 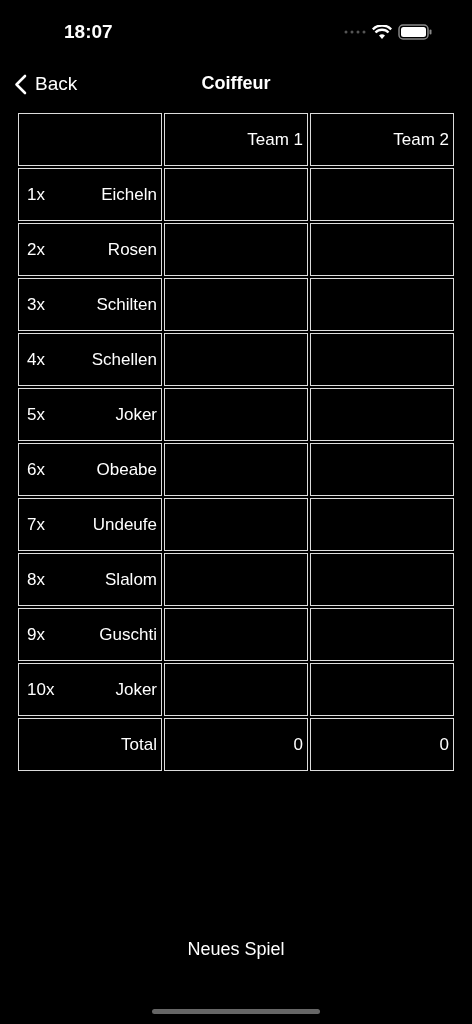 What do you see at coordinates (236, 949) in the screenshot?
I see `new-game-button: Neues Spiel` at bounding box center [236, 949].